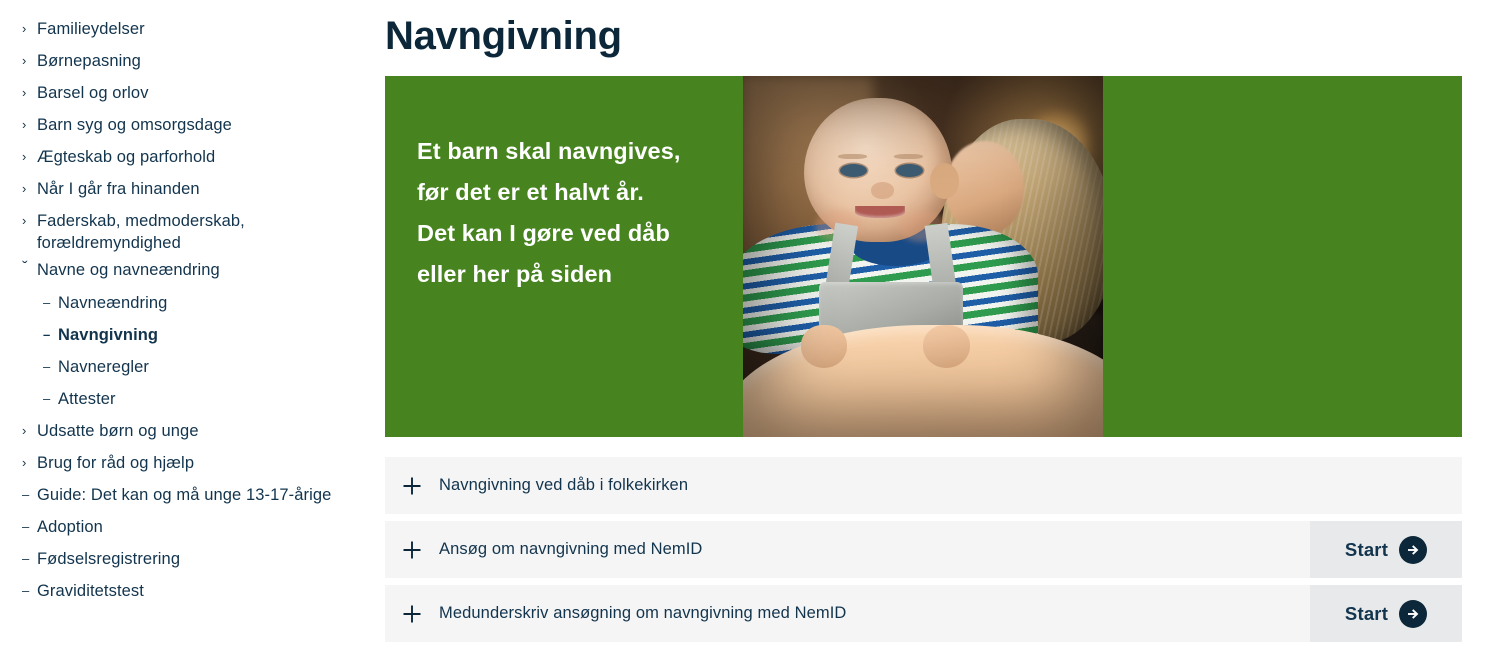 The height and width of the screenshot is (651, 1485). What do you see at coordinates (113, 303) in the screenshot?
I see `sidebar-item-label: Navneændring` at bounding box center [113, 303].